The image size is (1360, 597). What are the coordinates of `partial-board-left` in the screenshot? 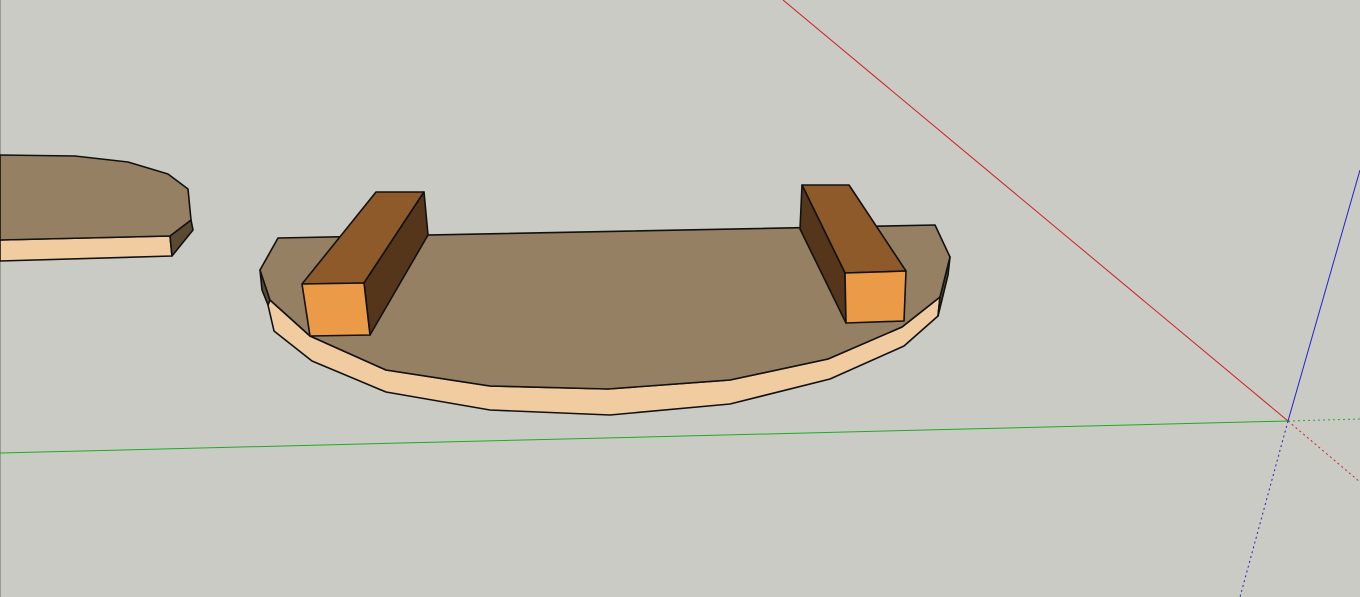 It's located at (97, 208).